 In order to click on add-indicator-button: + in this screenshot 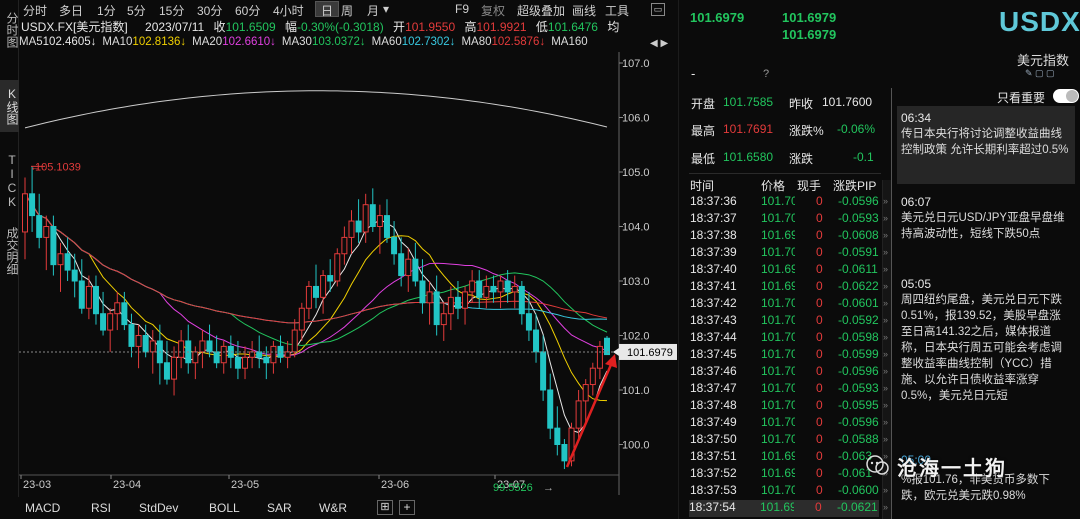, I will do `click(407, 507)`.